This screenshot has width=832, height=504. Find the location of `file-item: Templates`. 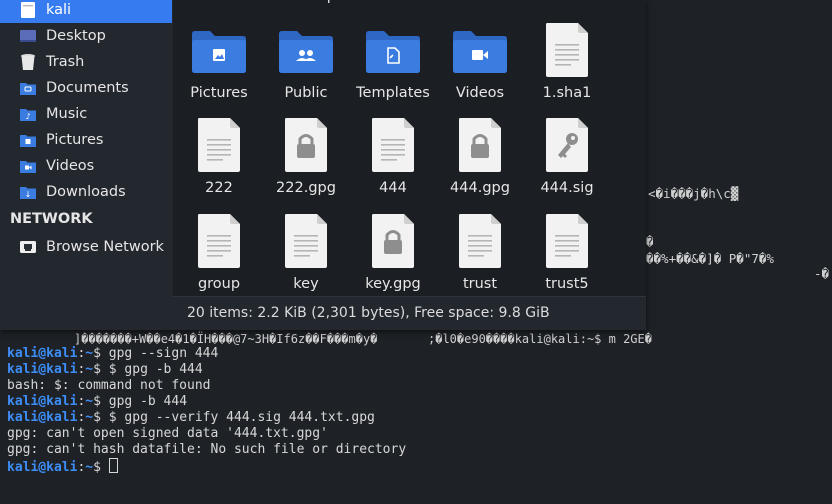

file-item: Templates is located at coordinates (393, 65).